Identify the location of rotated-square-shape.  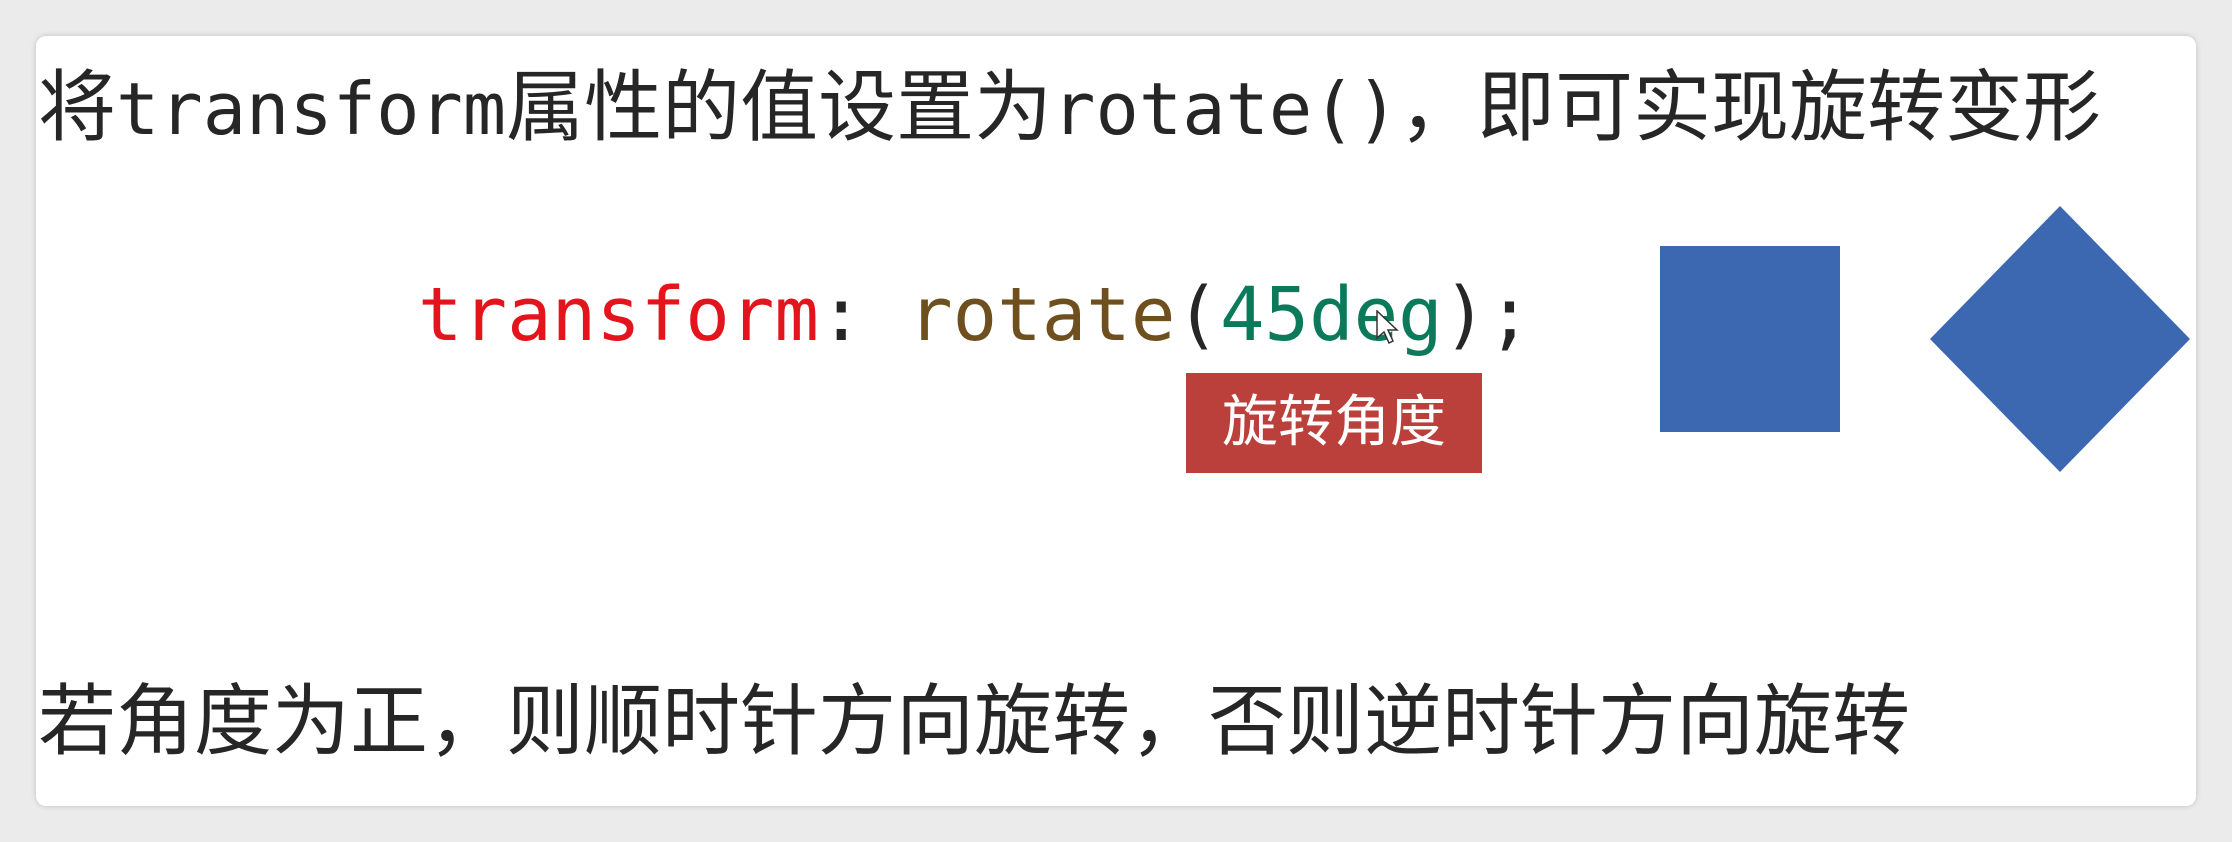
(2060, 339).